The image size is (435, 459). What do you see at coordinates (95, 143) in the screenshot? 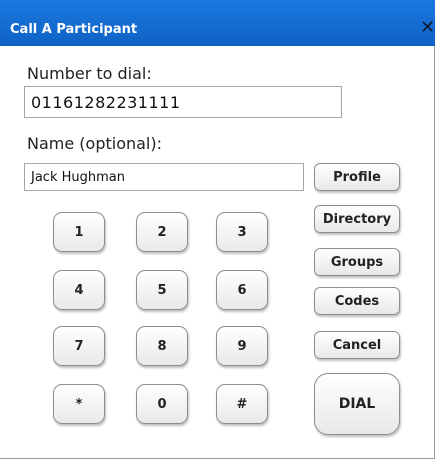
I see `name-optional-label: Name (optional):` at bounding box center [95, 143].